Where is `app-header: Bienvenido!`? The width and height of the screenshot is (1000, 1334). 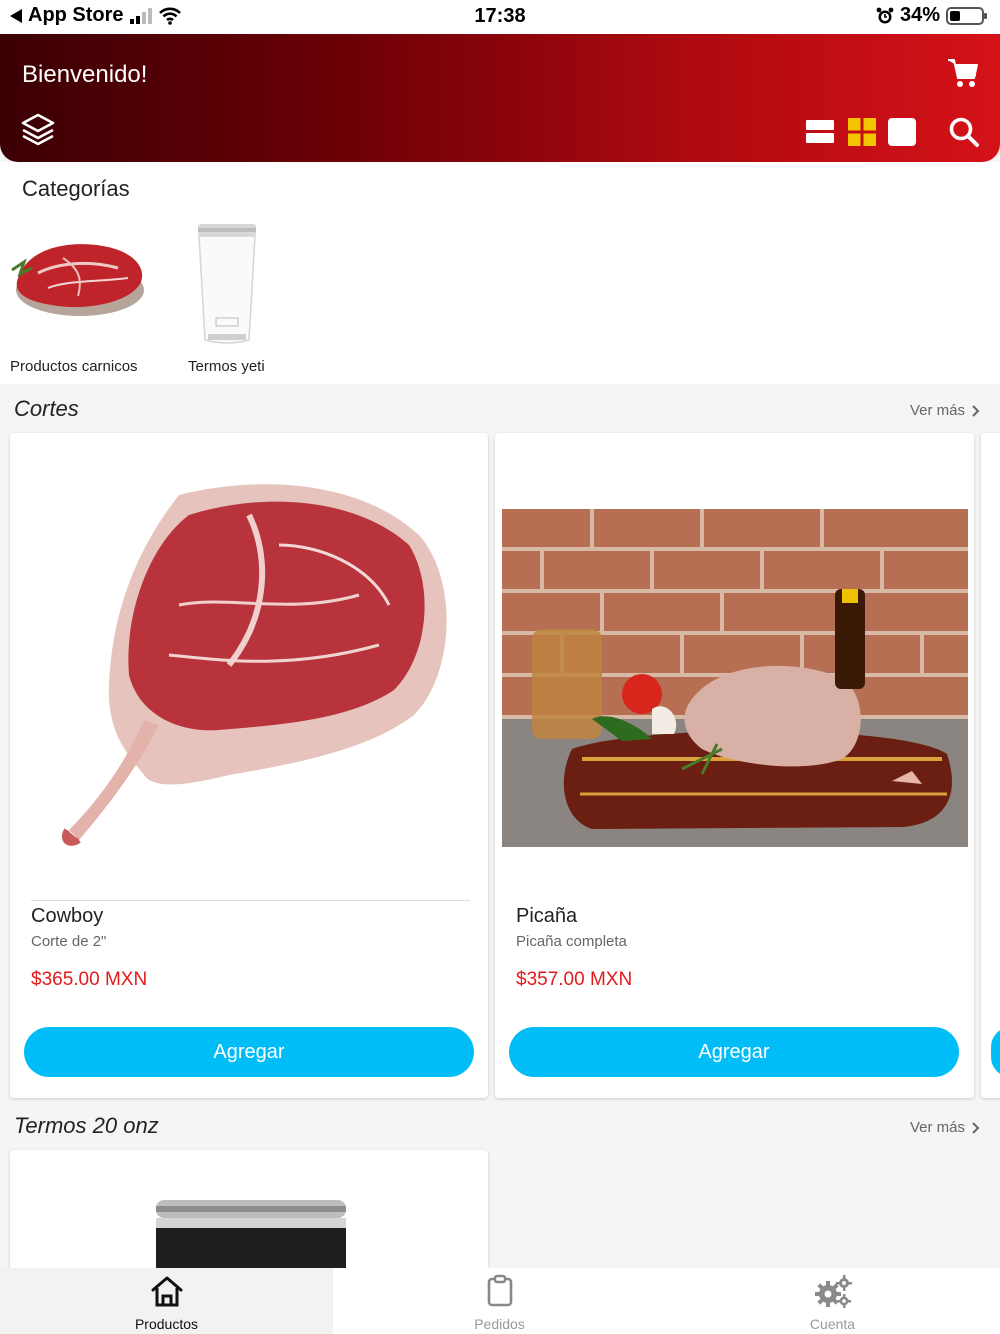
app-header: Bienvenido! is located at coordinates (500, 98).